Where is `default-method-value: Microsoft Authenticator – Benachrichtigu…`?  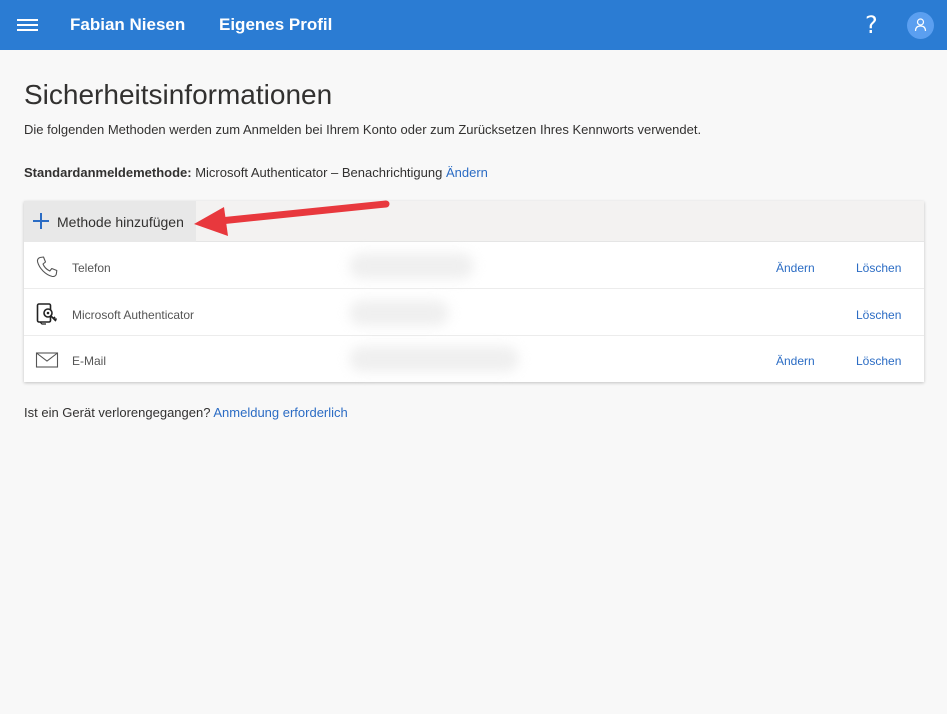
default-method-value: Microsoft Authenticator – Benachrichtigu… is located at coordinates (318, 172).